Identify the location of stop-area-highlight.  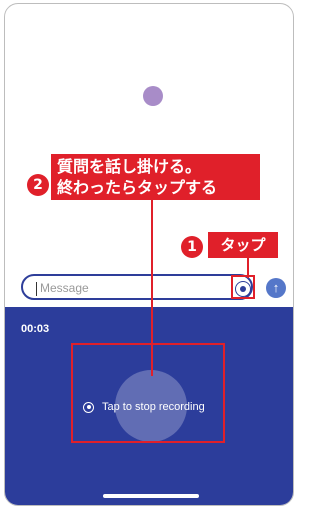
(148, 393).